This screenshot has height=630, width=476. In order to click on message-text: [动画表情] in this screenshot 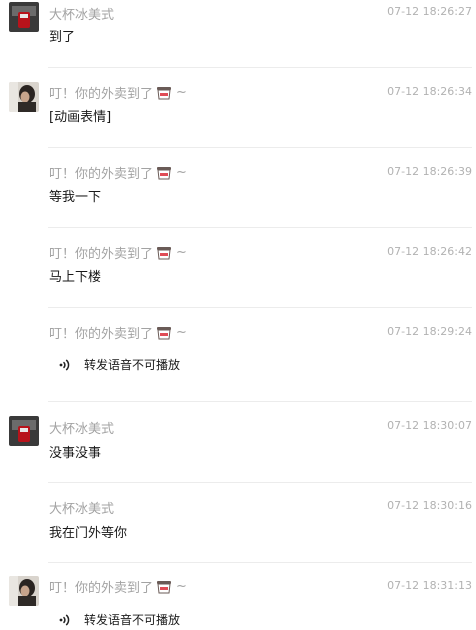, I will do `click(80, 117)`.